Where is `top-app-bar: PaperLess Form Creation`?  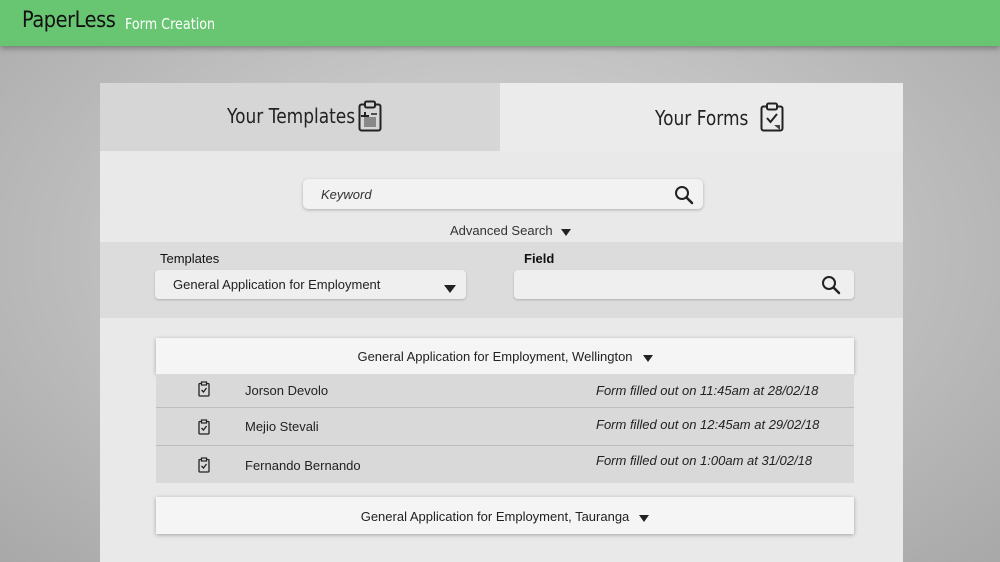
top-app-bar: PaperLess Form Creation is located at coordinates (500, 23).